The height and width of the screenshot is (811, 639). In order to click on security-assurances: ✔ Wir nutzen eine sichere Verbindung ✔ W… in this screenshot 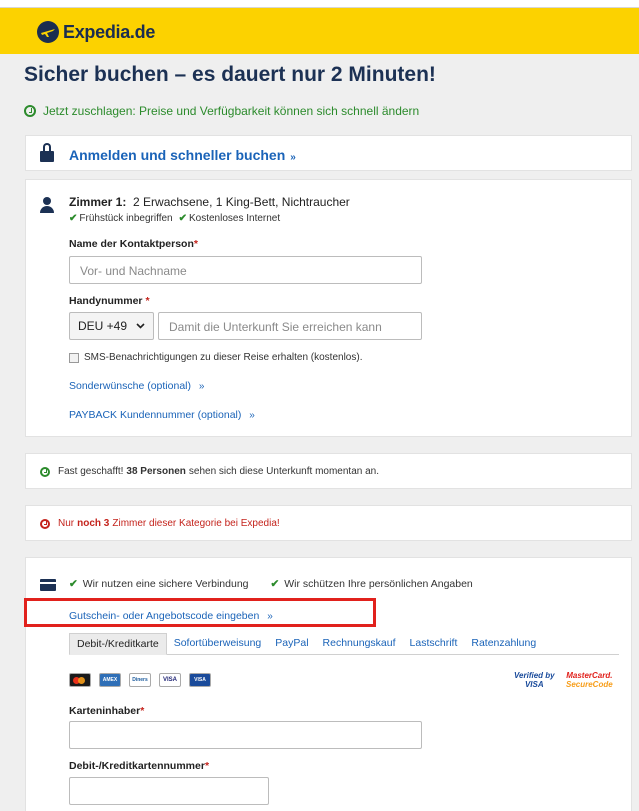, I will do `click(271, 584)`.